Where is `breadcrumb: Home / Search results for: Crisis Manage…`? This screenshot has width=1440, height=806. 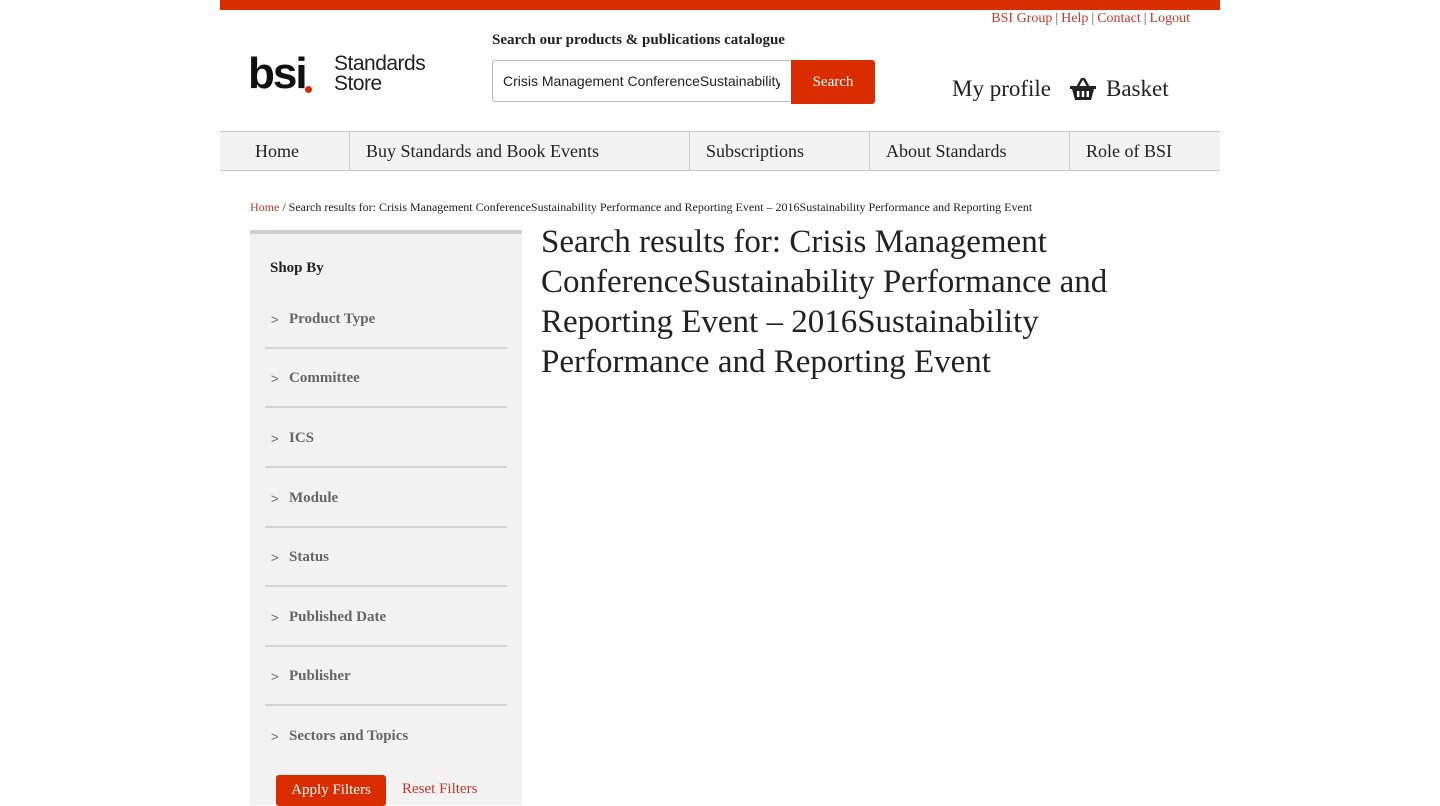 breadcrumb: Home / Search results for: Crisis Manage… is located at coordinates (641, 207).